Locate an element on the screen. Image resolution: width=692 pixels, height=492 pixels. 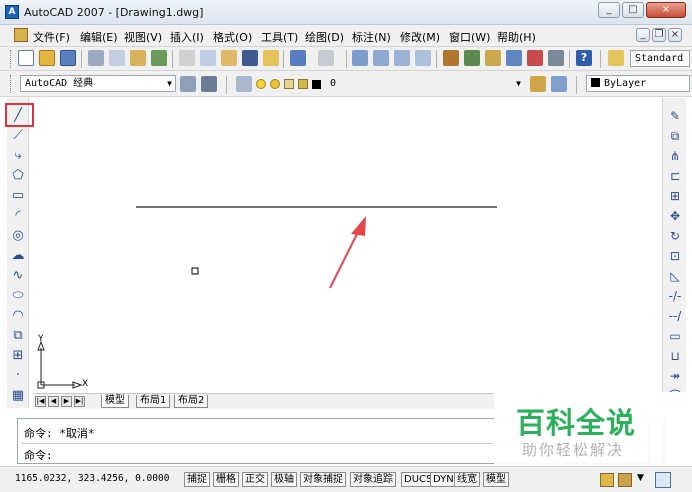
first-tab-button: |◀ is located at coordinates (40, 401).